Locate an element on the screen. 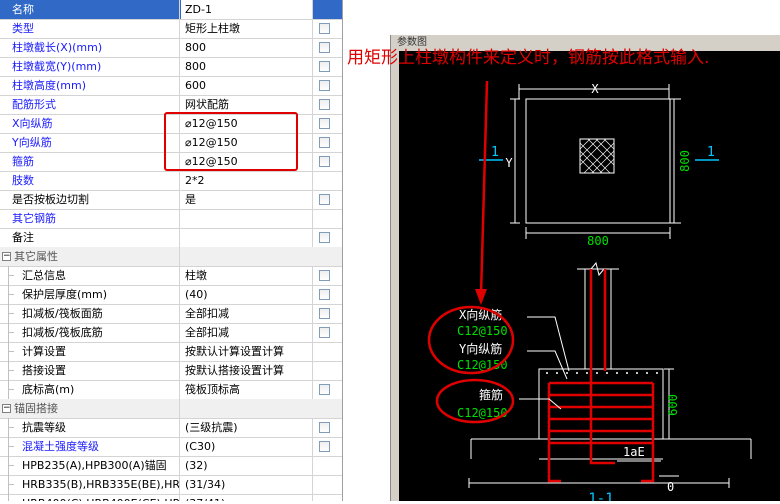 This screenshot has width=780, height=504. property-value: 按默认计算设置计算 is located at coordinates (247, 351).